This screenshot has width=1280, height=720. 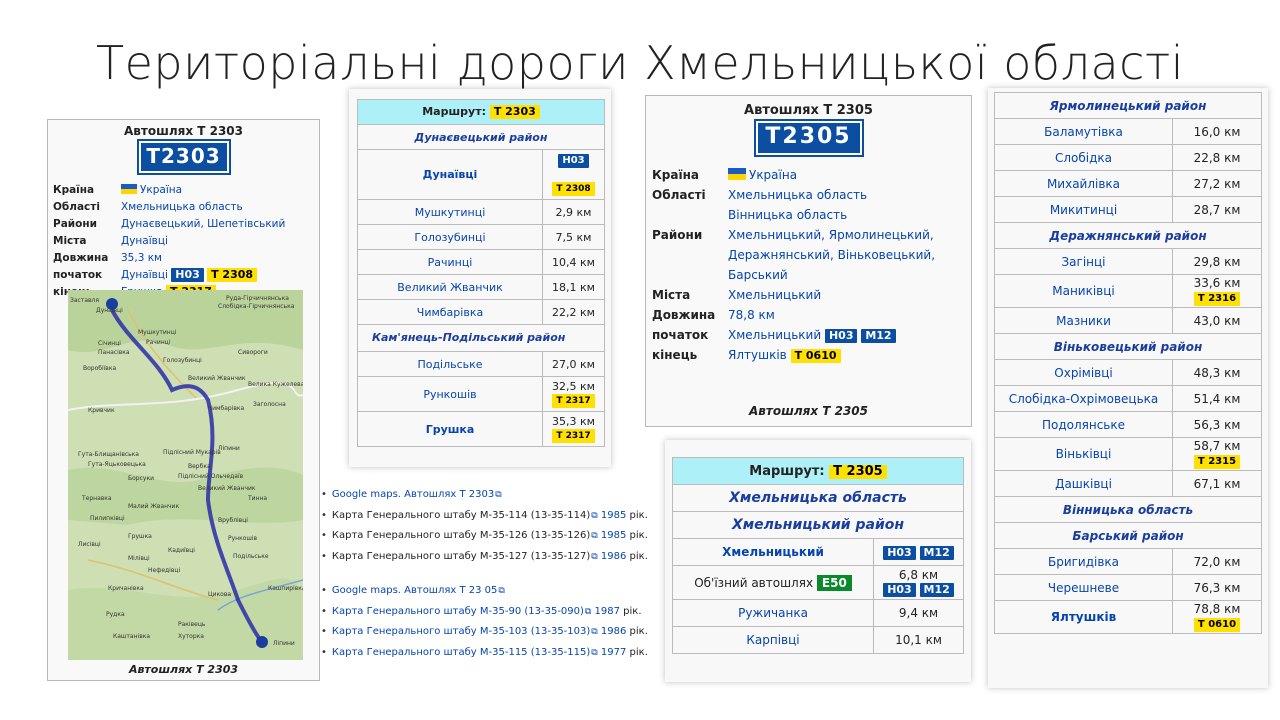 What do you see at coordinates (594, 556) in the screenshot?
I see `external-link-icon: ⧉` at bounding box center [594, 556].